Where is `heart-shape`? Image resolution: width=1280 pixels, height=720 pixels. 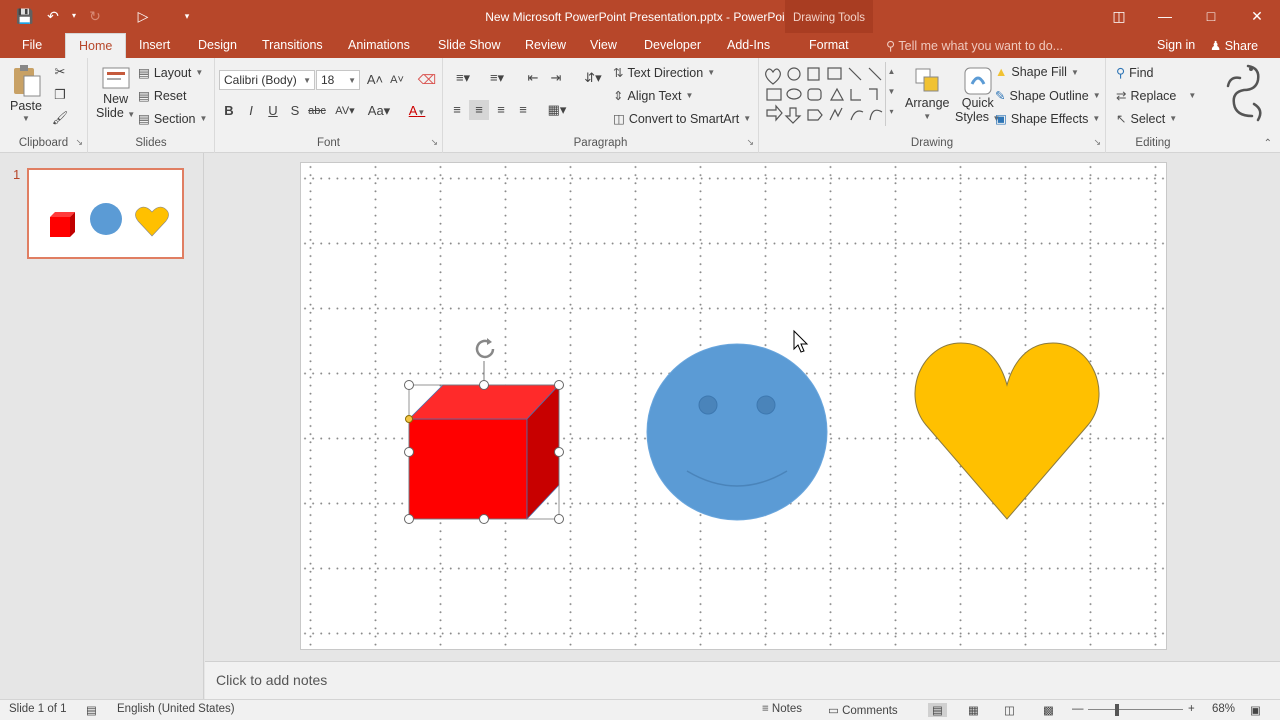 heart-shape is located at coordinates (1007, 431).